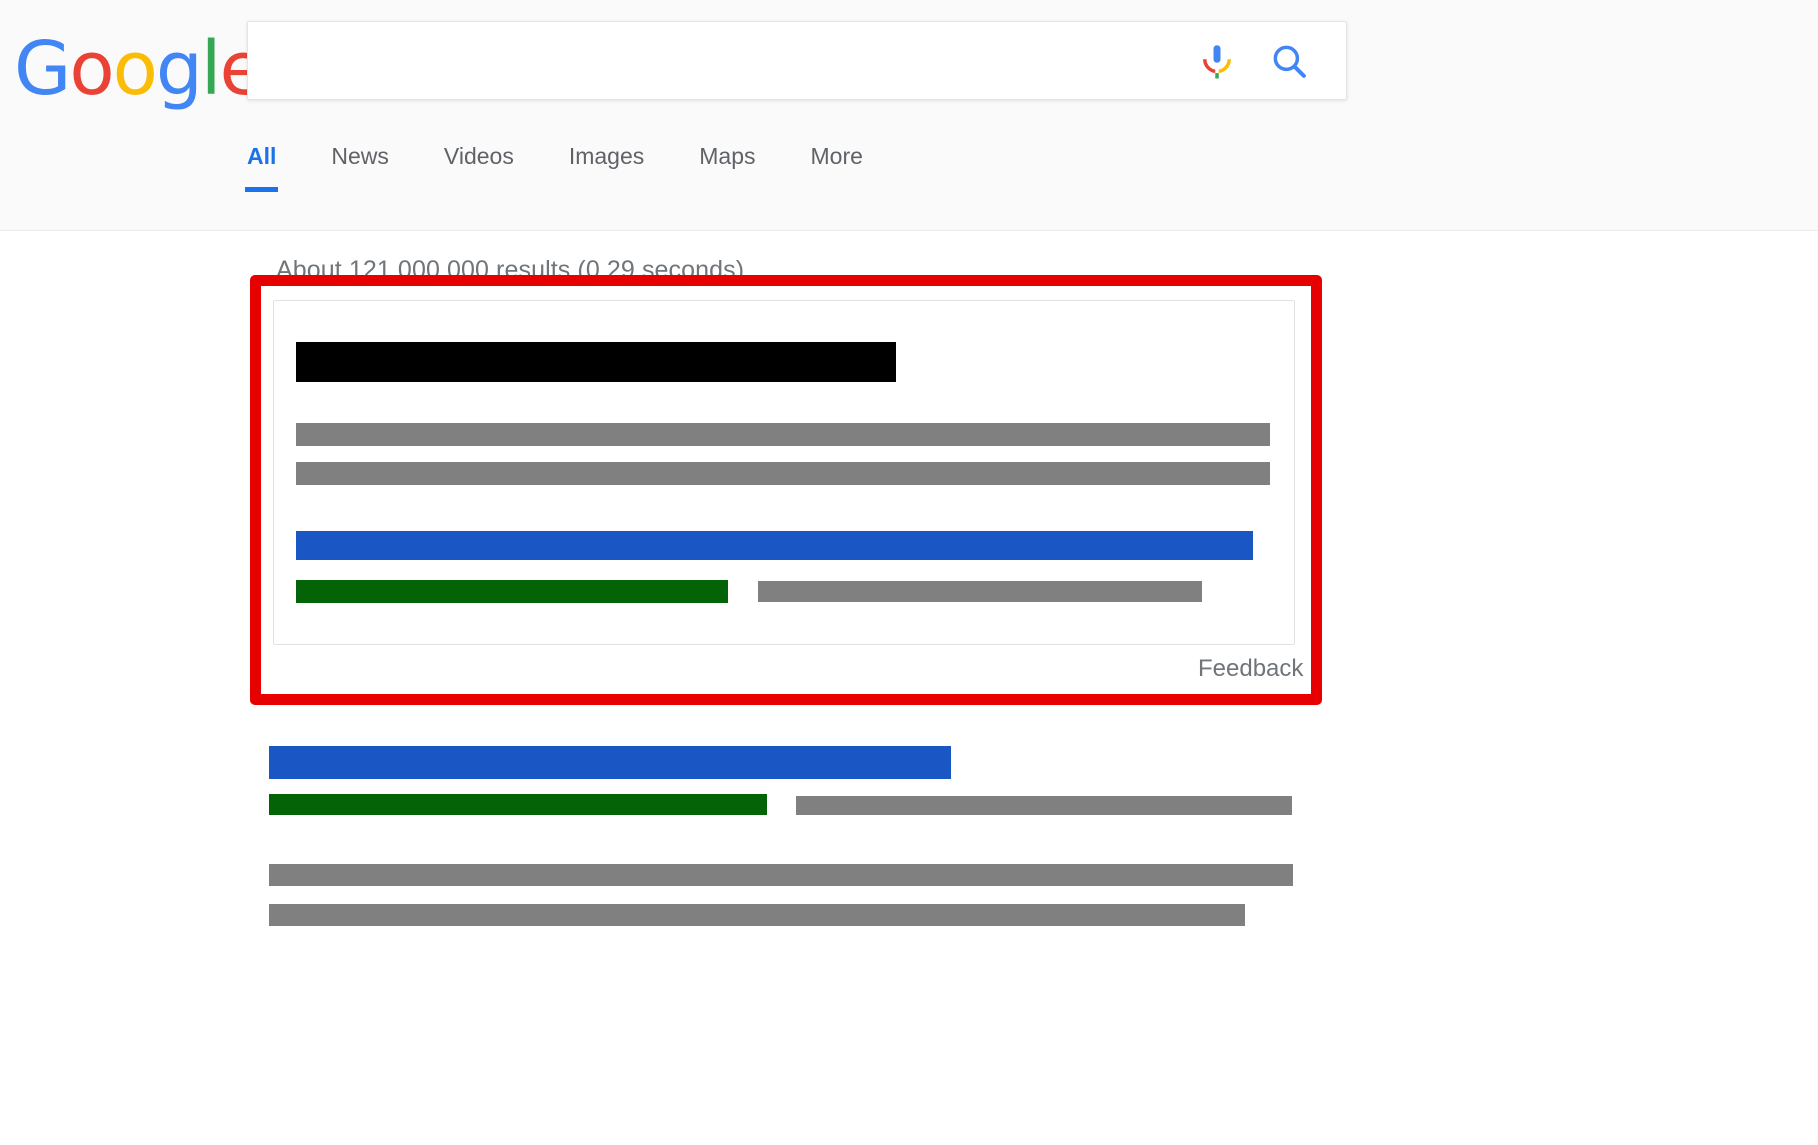 The image size is (1818, 1145). I want to click on search-tabs: All News Videos Images Maps More, so click(581, 165).